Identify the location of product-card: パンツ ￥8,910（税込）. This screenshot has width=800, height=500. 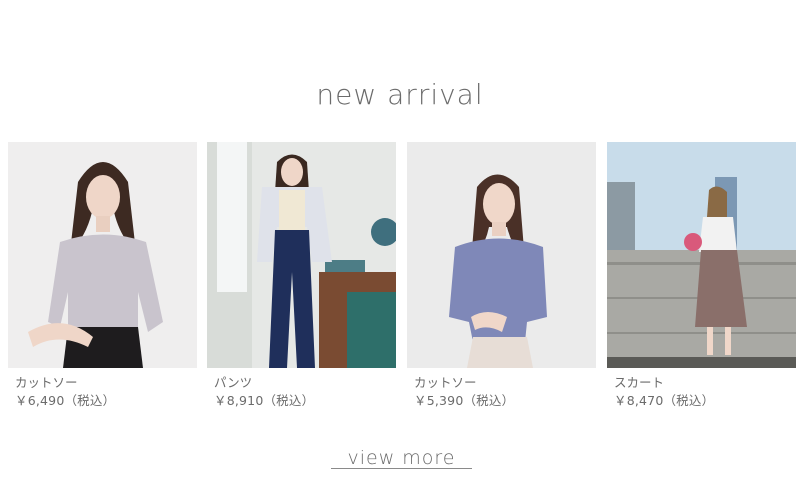
(301, 276).